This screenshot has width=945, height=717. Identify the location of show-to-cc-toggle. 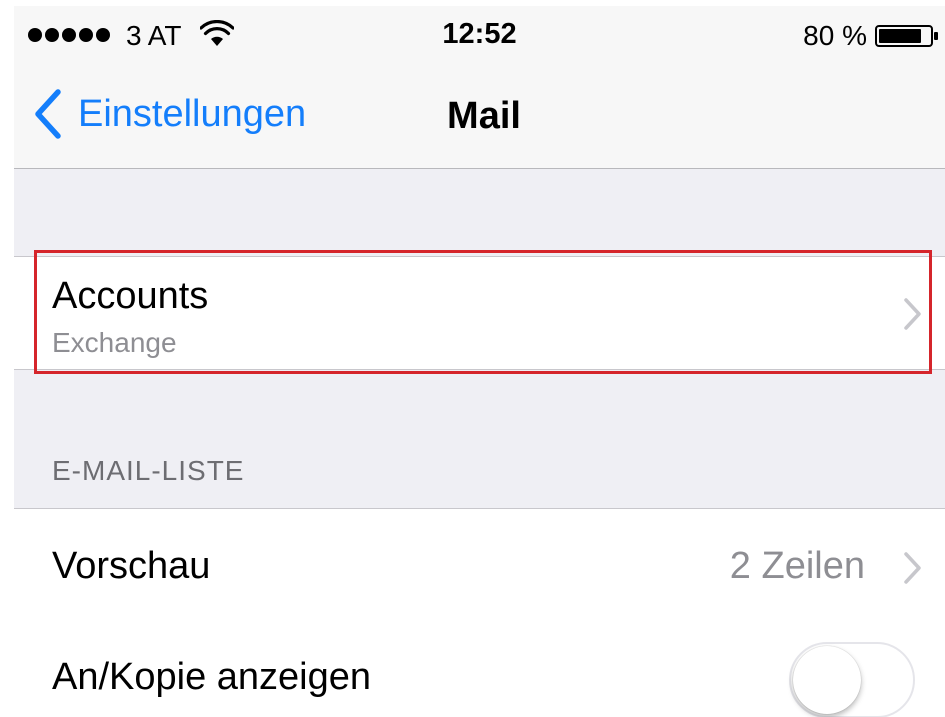
(852, 679).